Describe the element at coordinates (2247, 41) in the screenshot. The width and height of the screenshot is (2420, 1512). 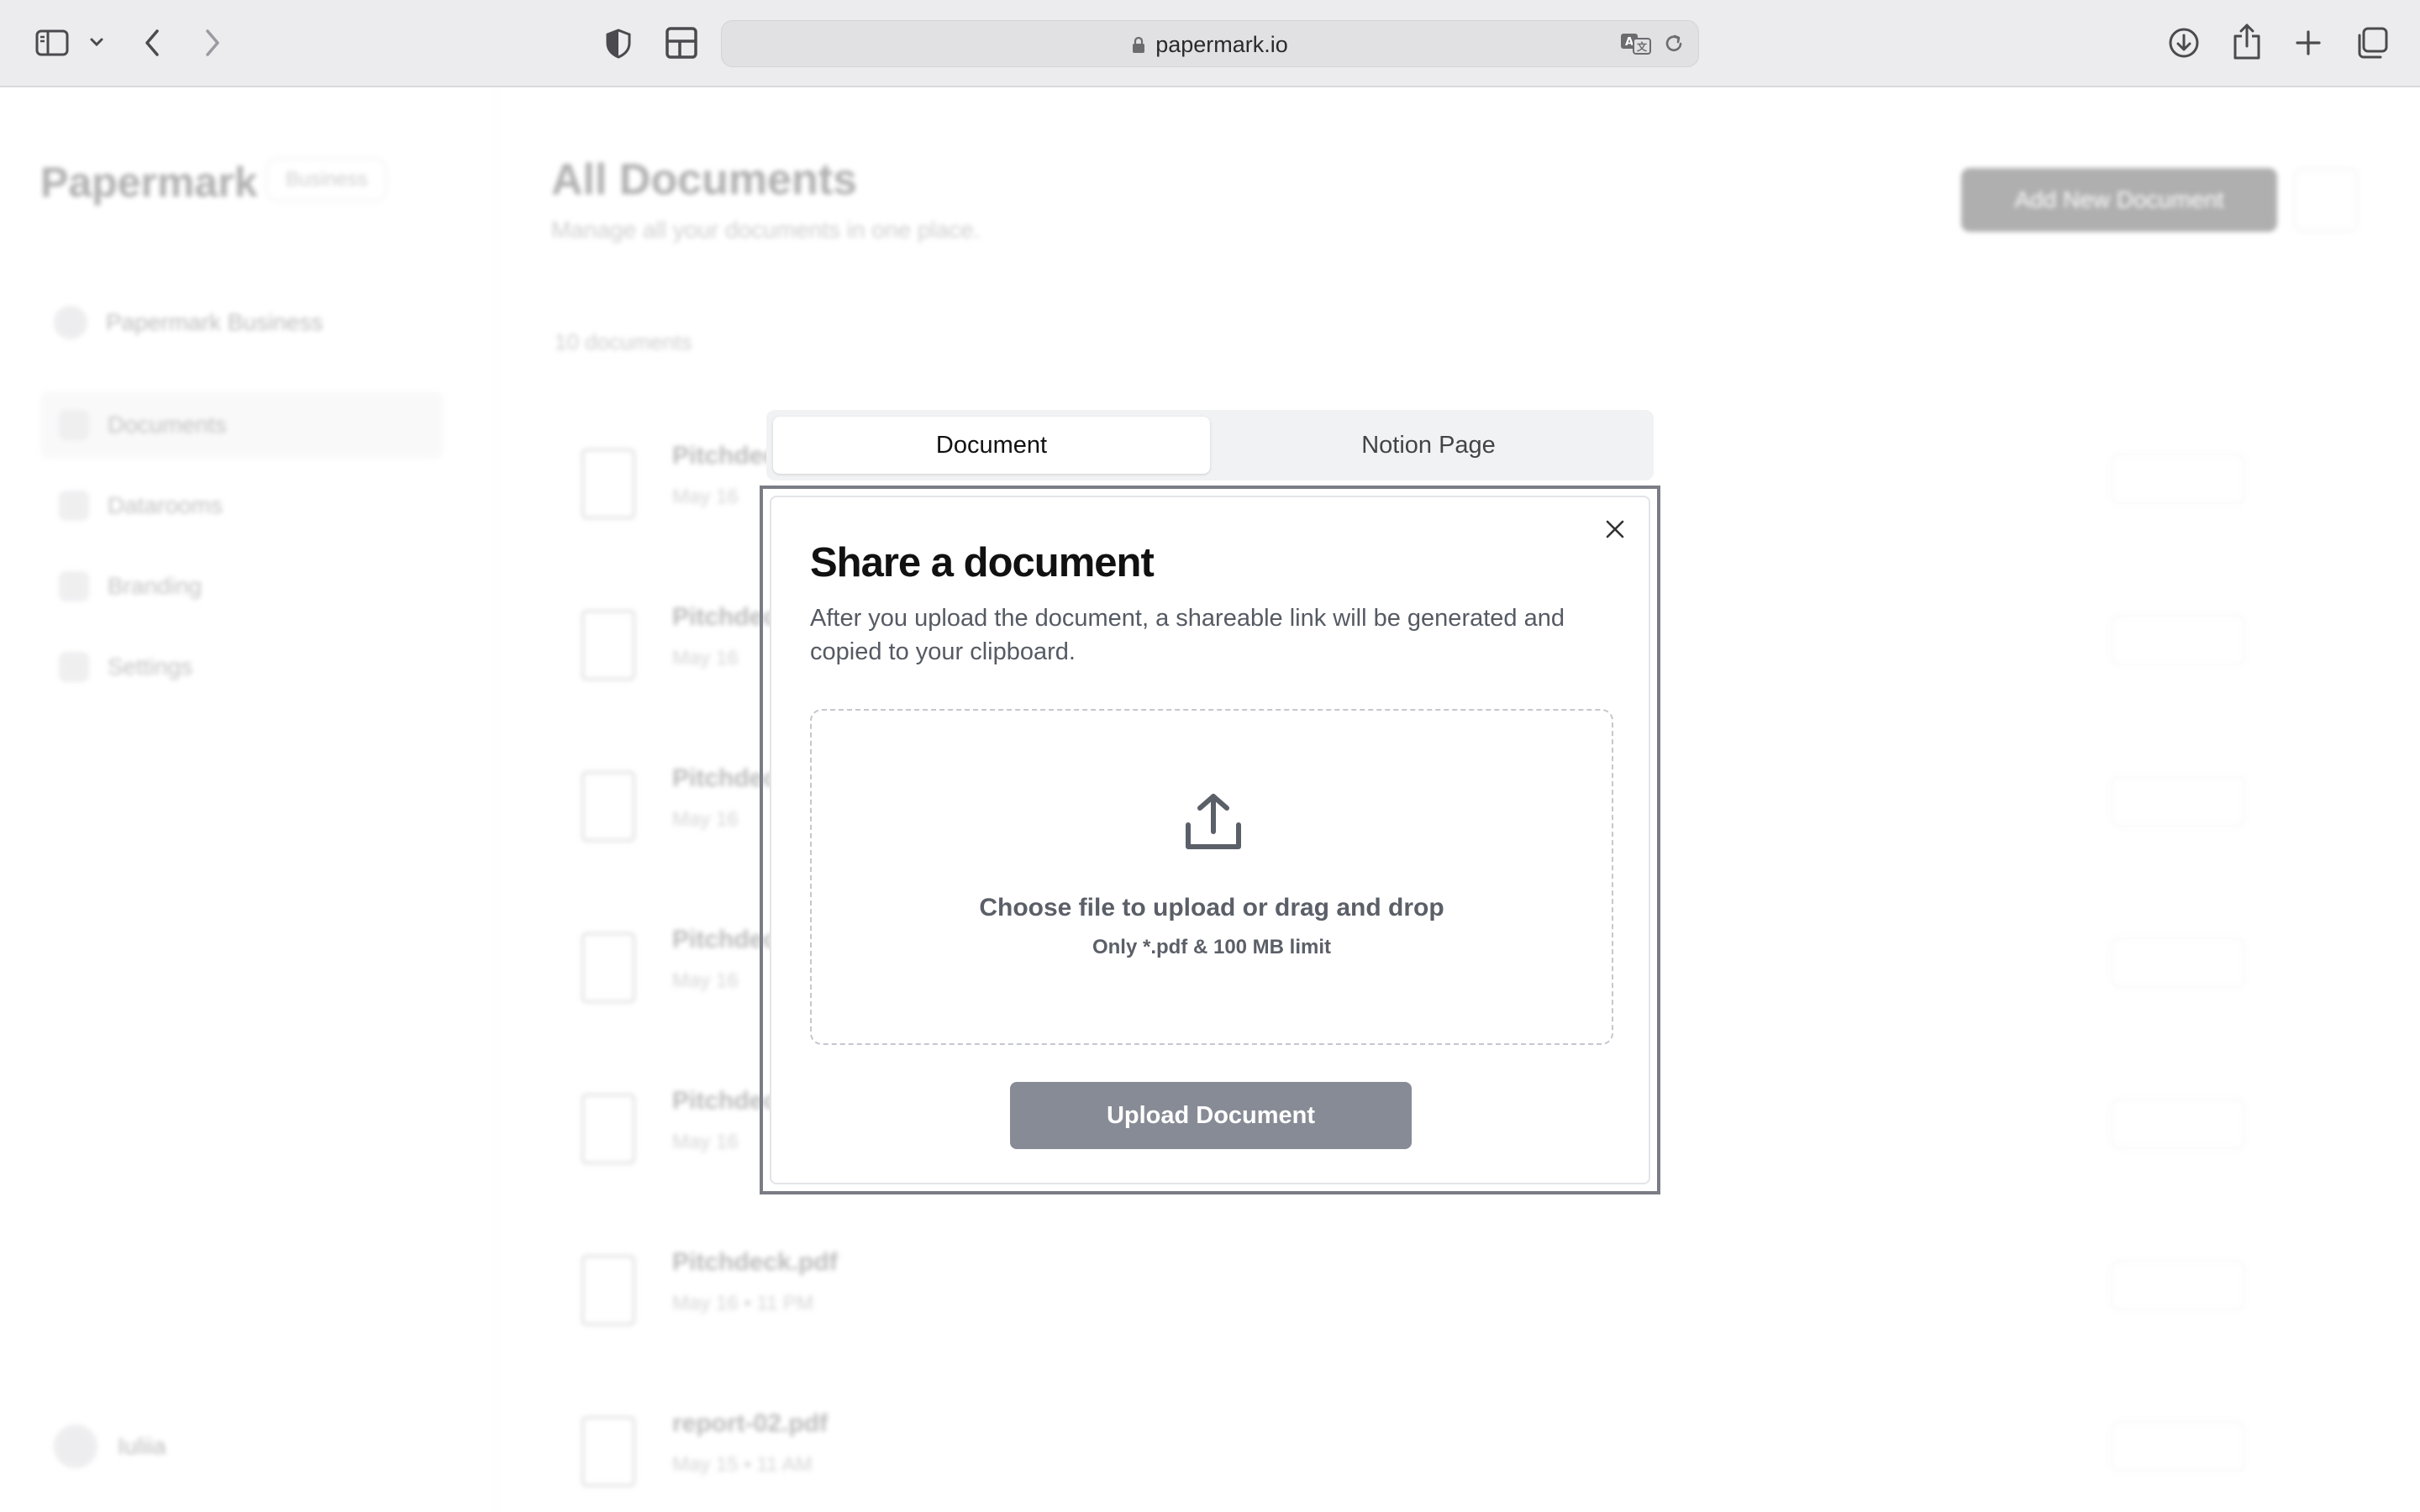
I see `share-icon` at that location.